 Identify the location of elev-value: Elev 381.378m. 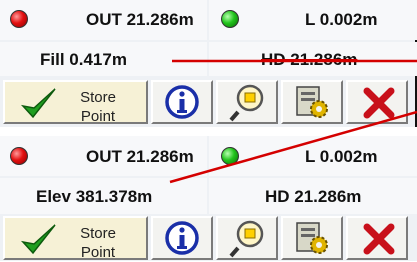
(94, 196).